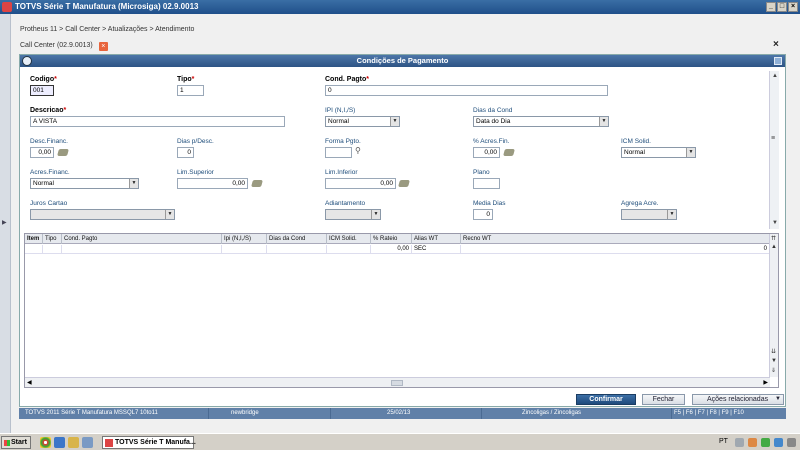 The height and width of the screenshot is (450, 800). Describe the element at coordinates (615, 239) in the screenshot. I see `col-recno-wt: Recno WT` at that location.